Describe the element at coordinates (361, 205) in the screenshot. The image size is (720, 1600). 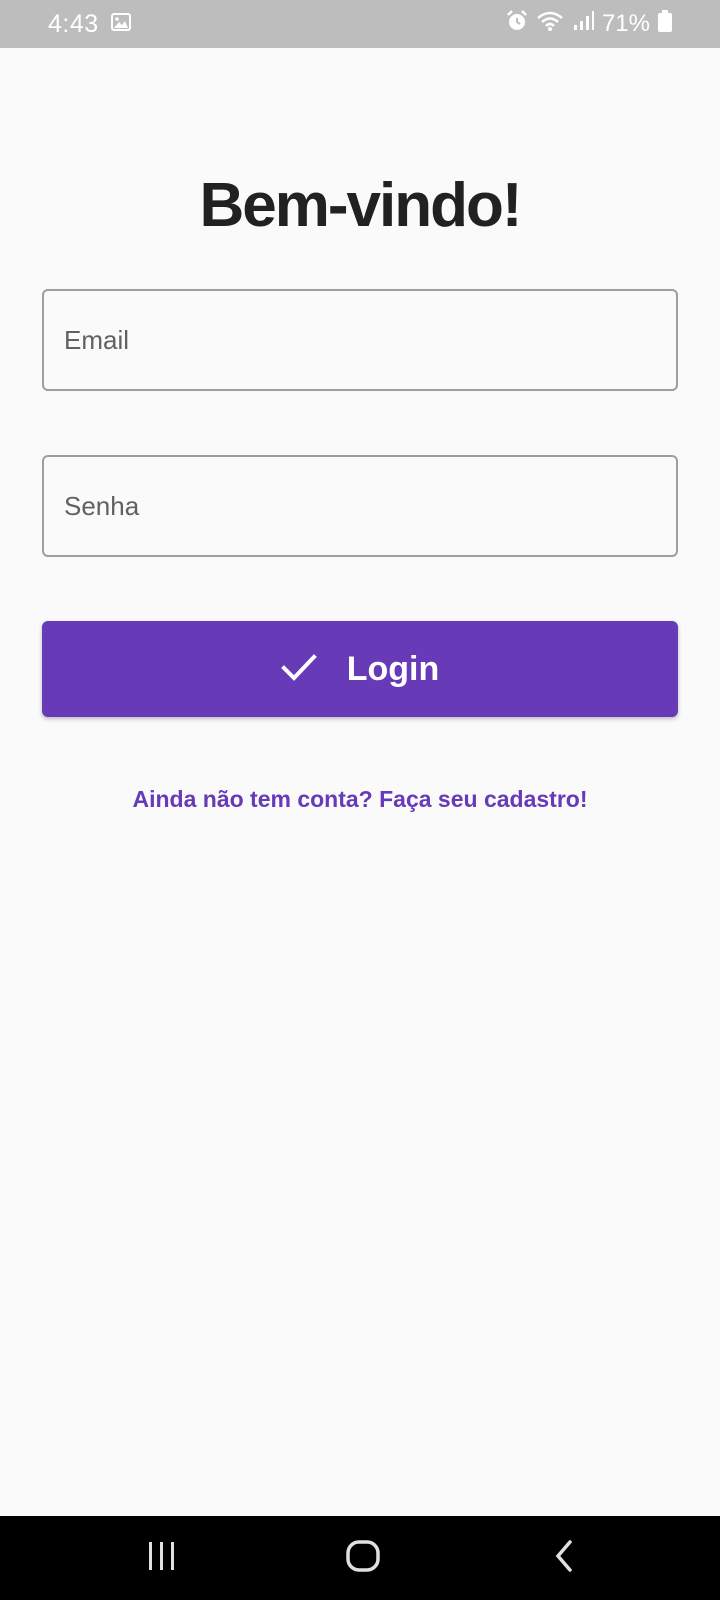
I see `page-title: Bem-vindo!` at that location.